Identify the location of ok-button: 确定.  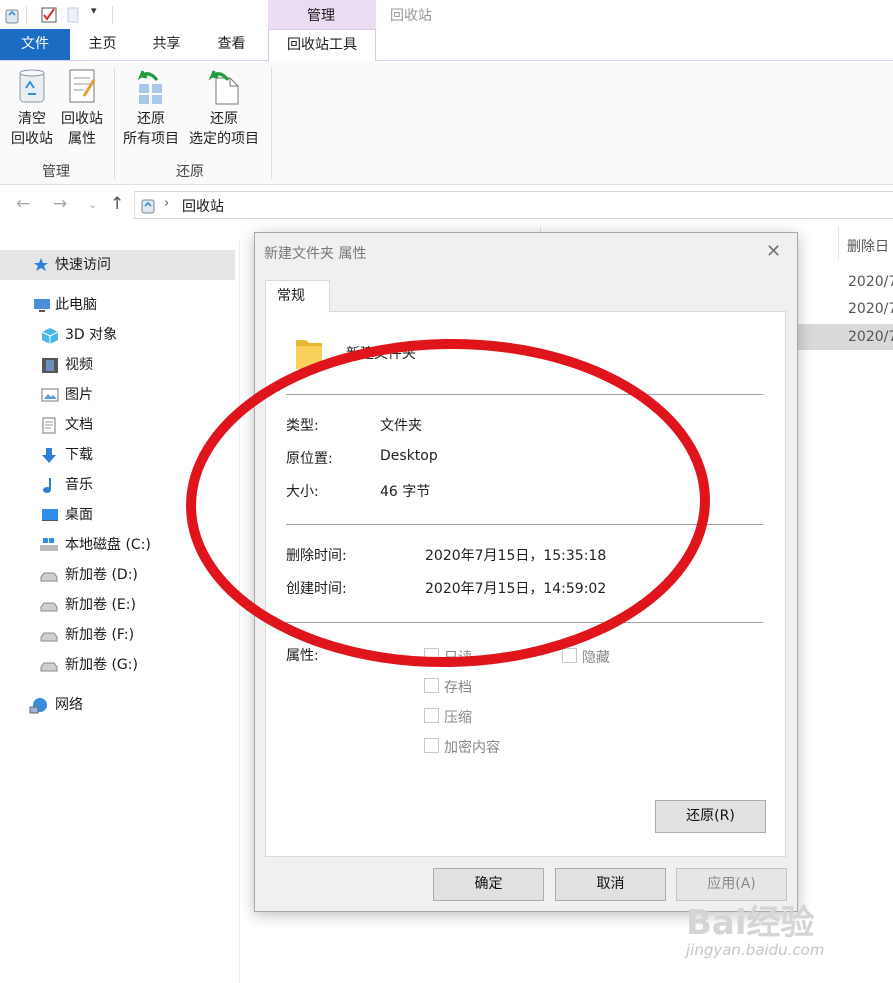
(488, 884).